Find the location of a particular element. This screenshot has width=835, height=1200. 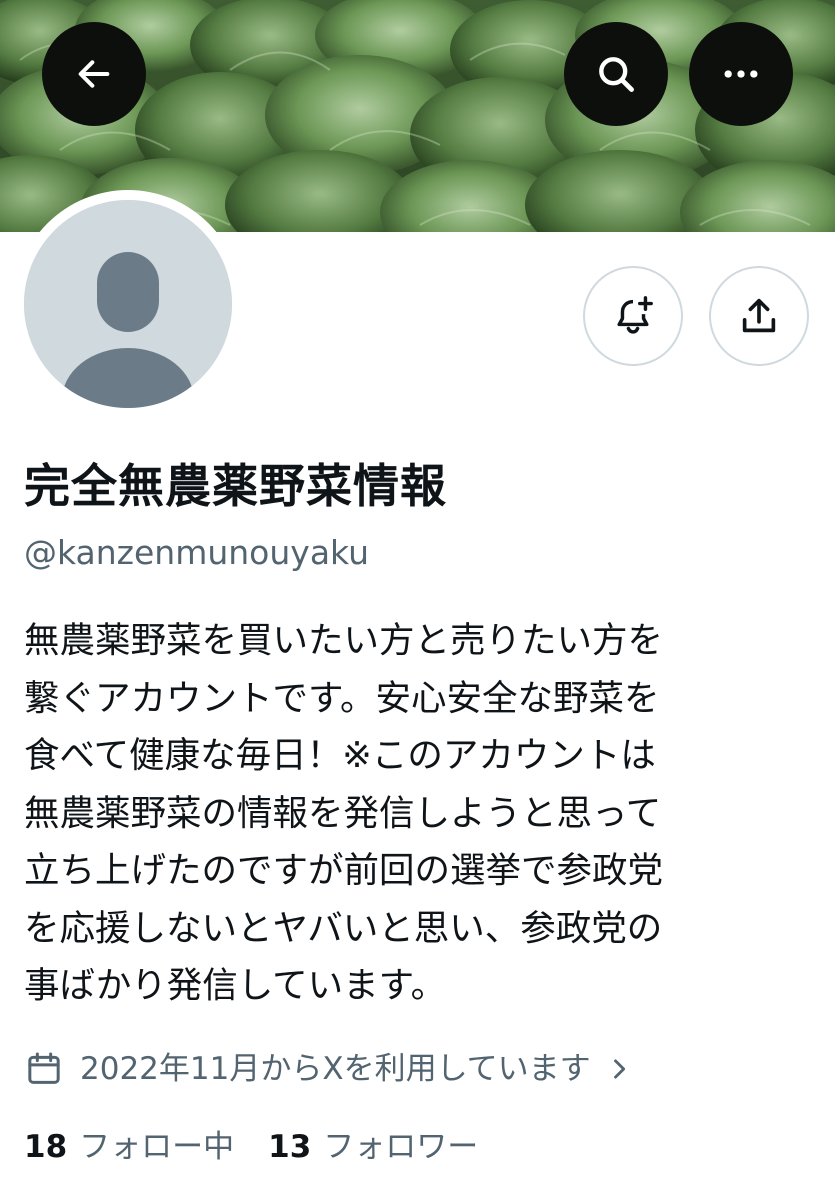

search-button is located at coordinates (616, 74).